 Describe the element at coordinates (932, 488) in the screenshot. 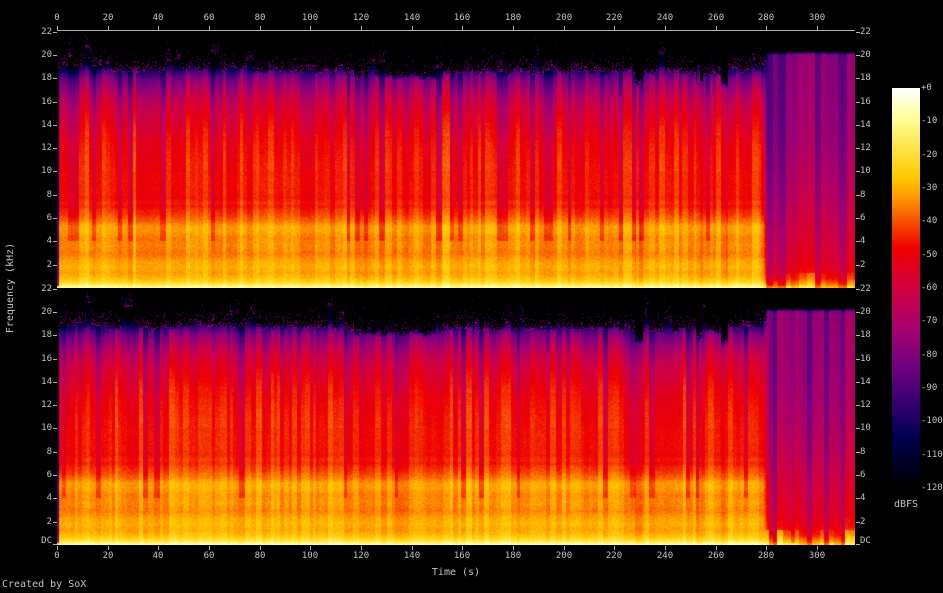

I see `colorbar-tick-label: -120` at that location.